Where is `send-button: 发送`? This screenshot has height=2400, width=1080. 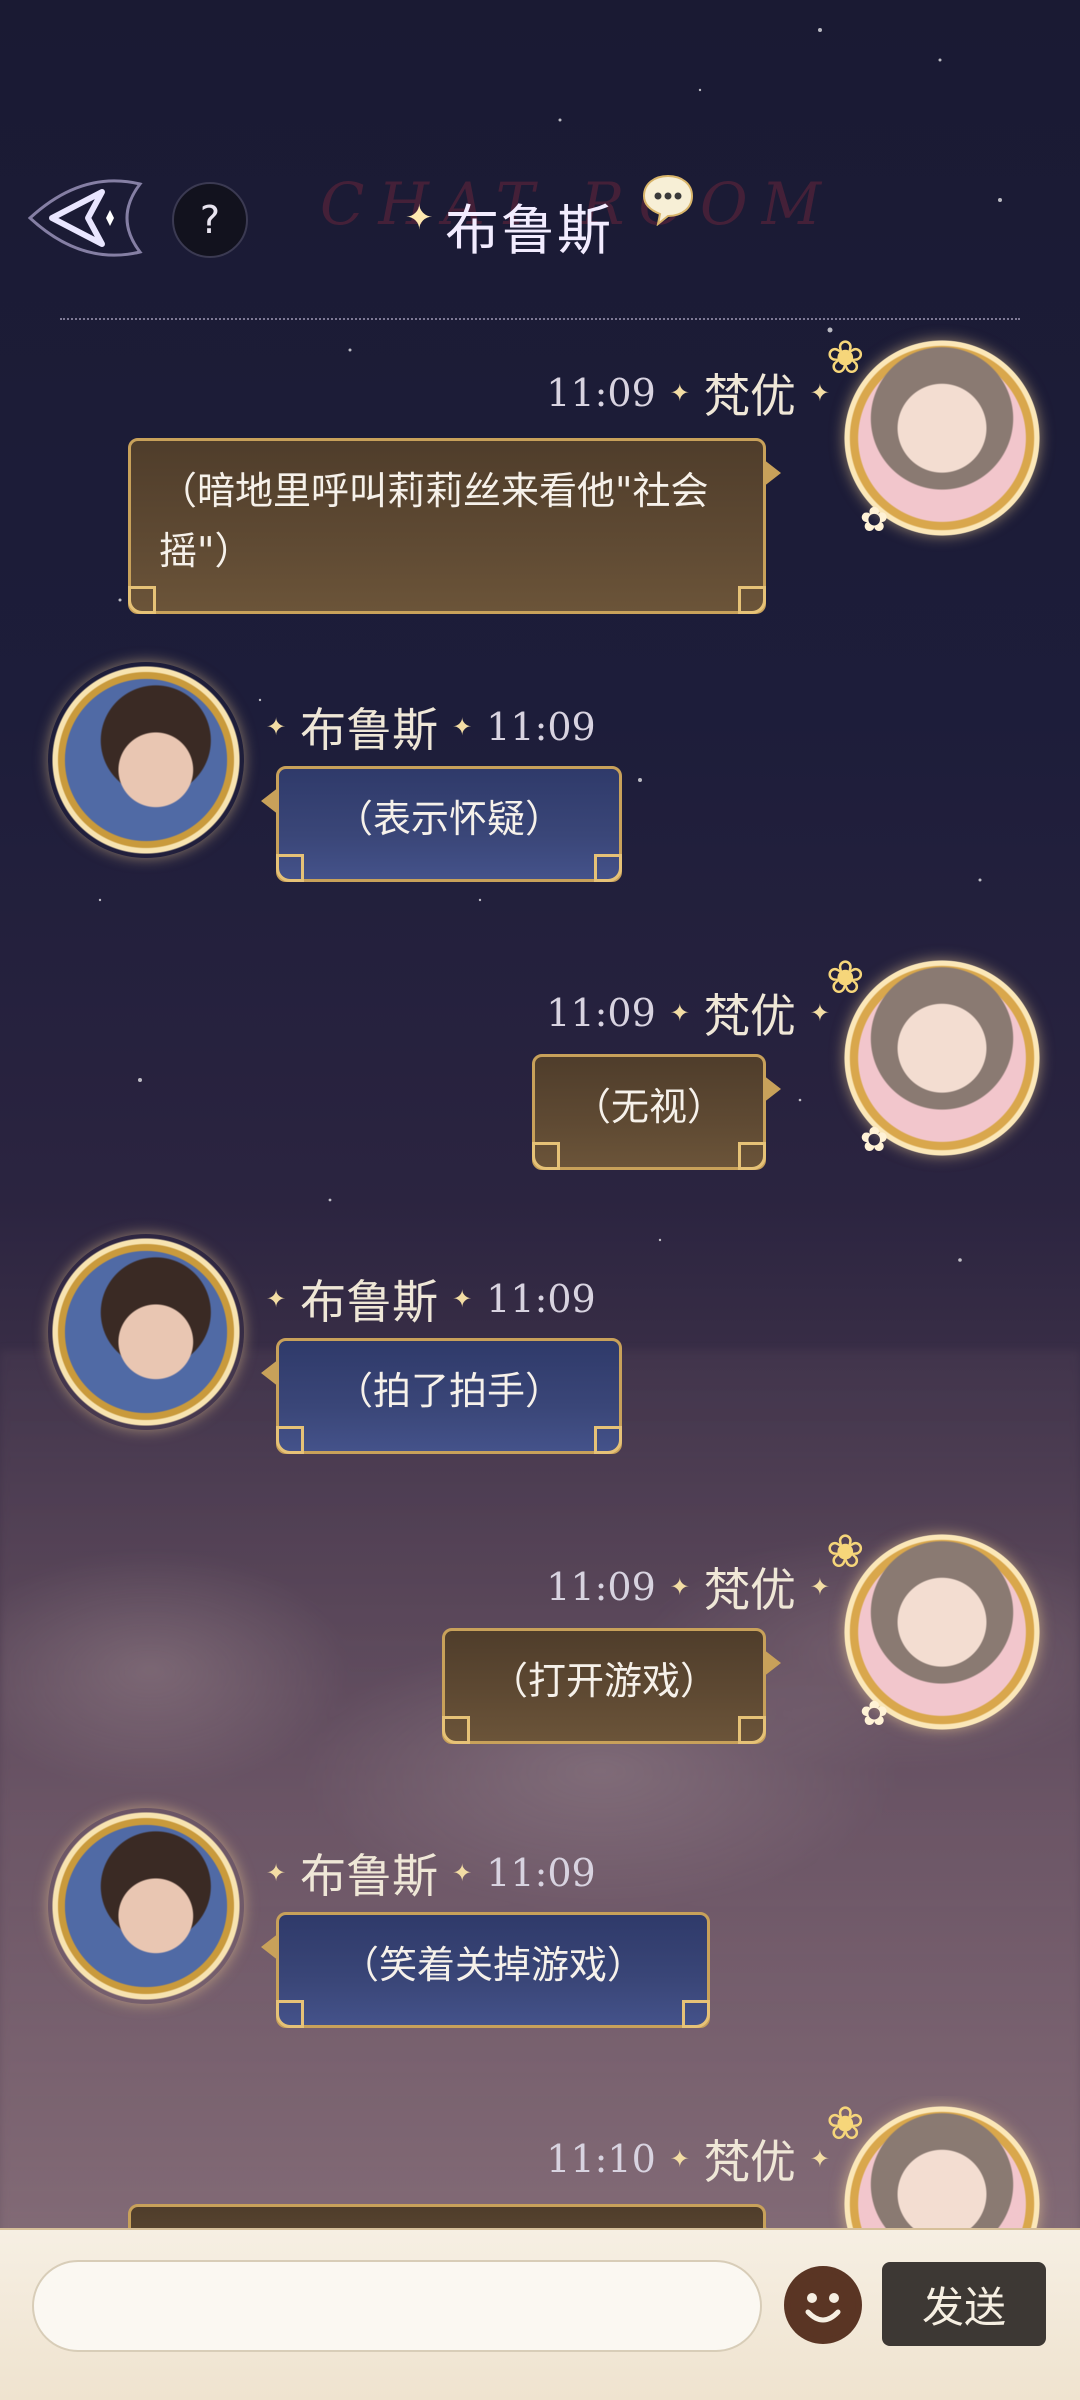 send-button: 发送 is located at coordinates (964, 2304).